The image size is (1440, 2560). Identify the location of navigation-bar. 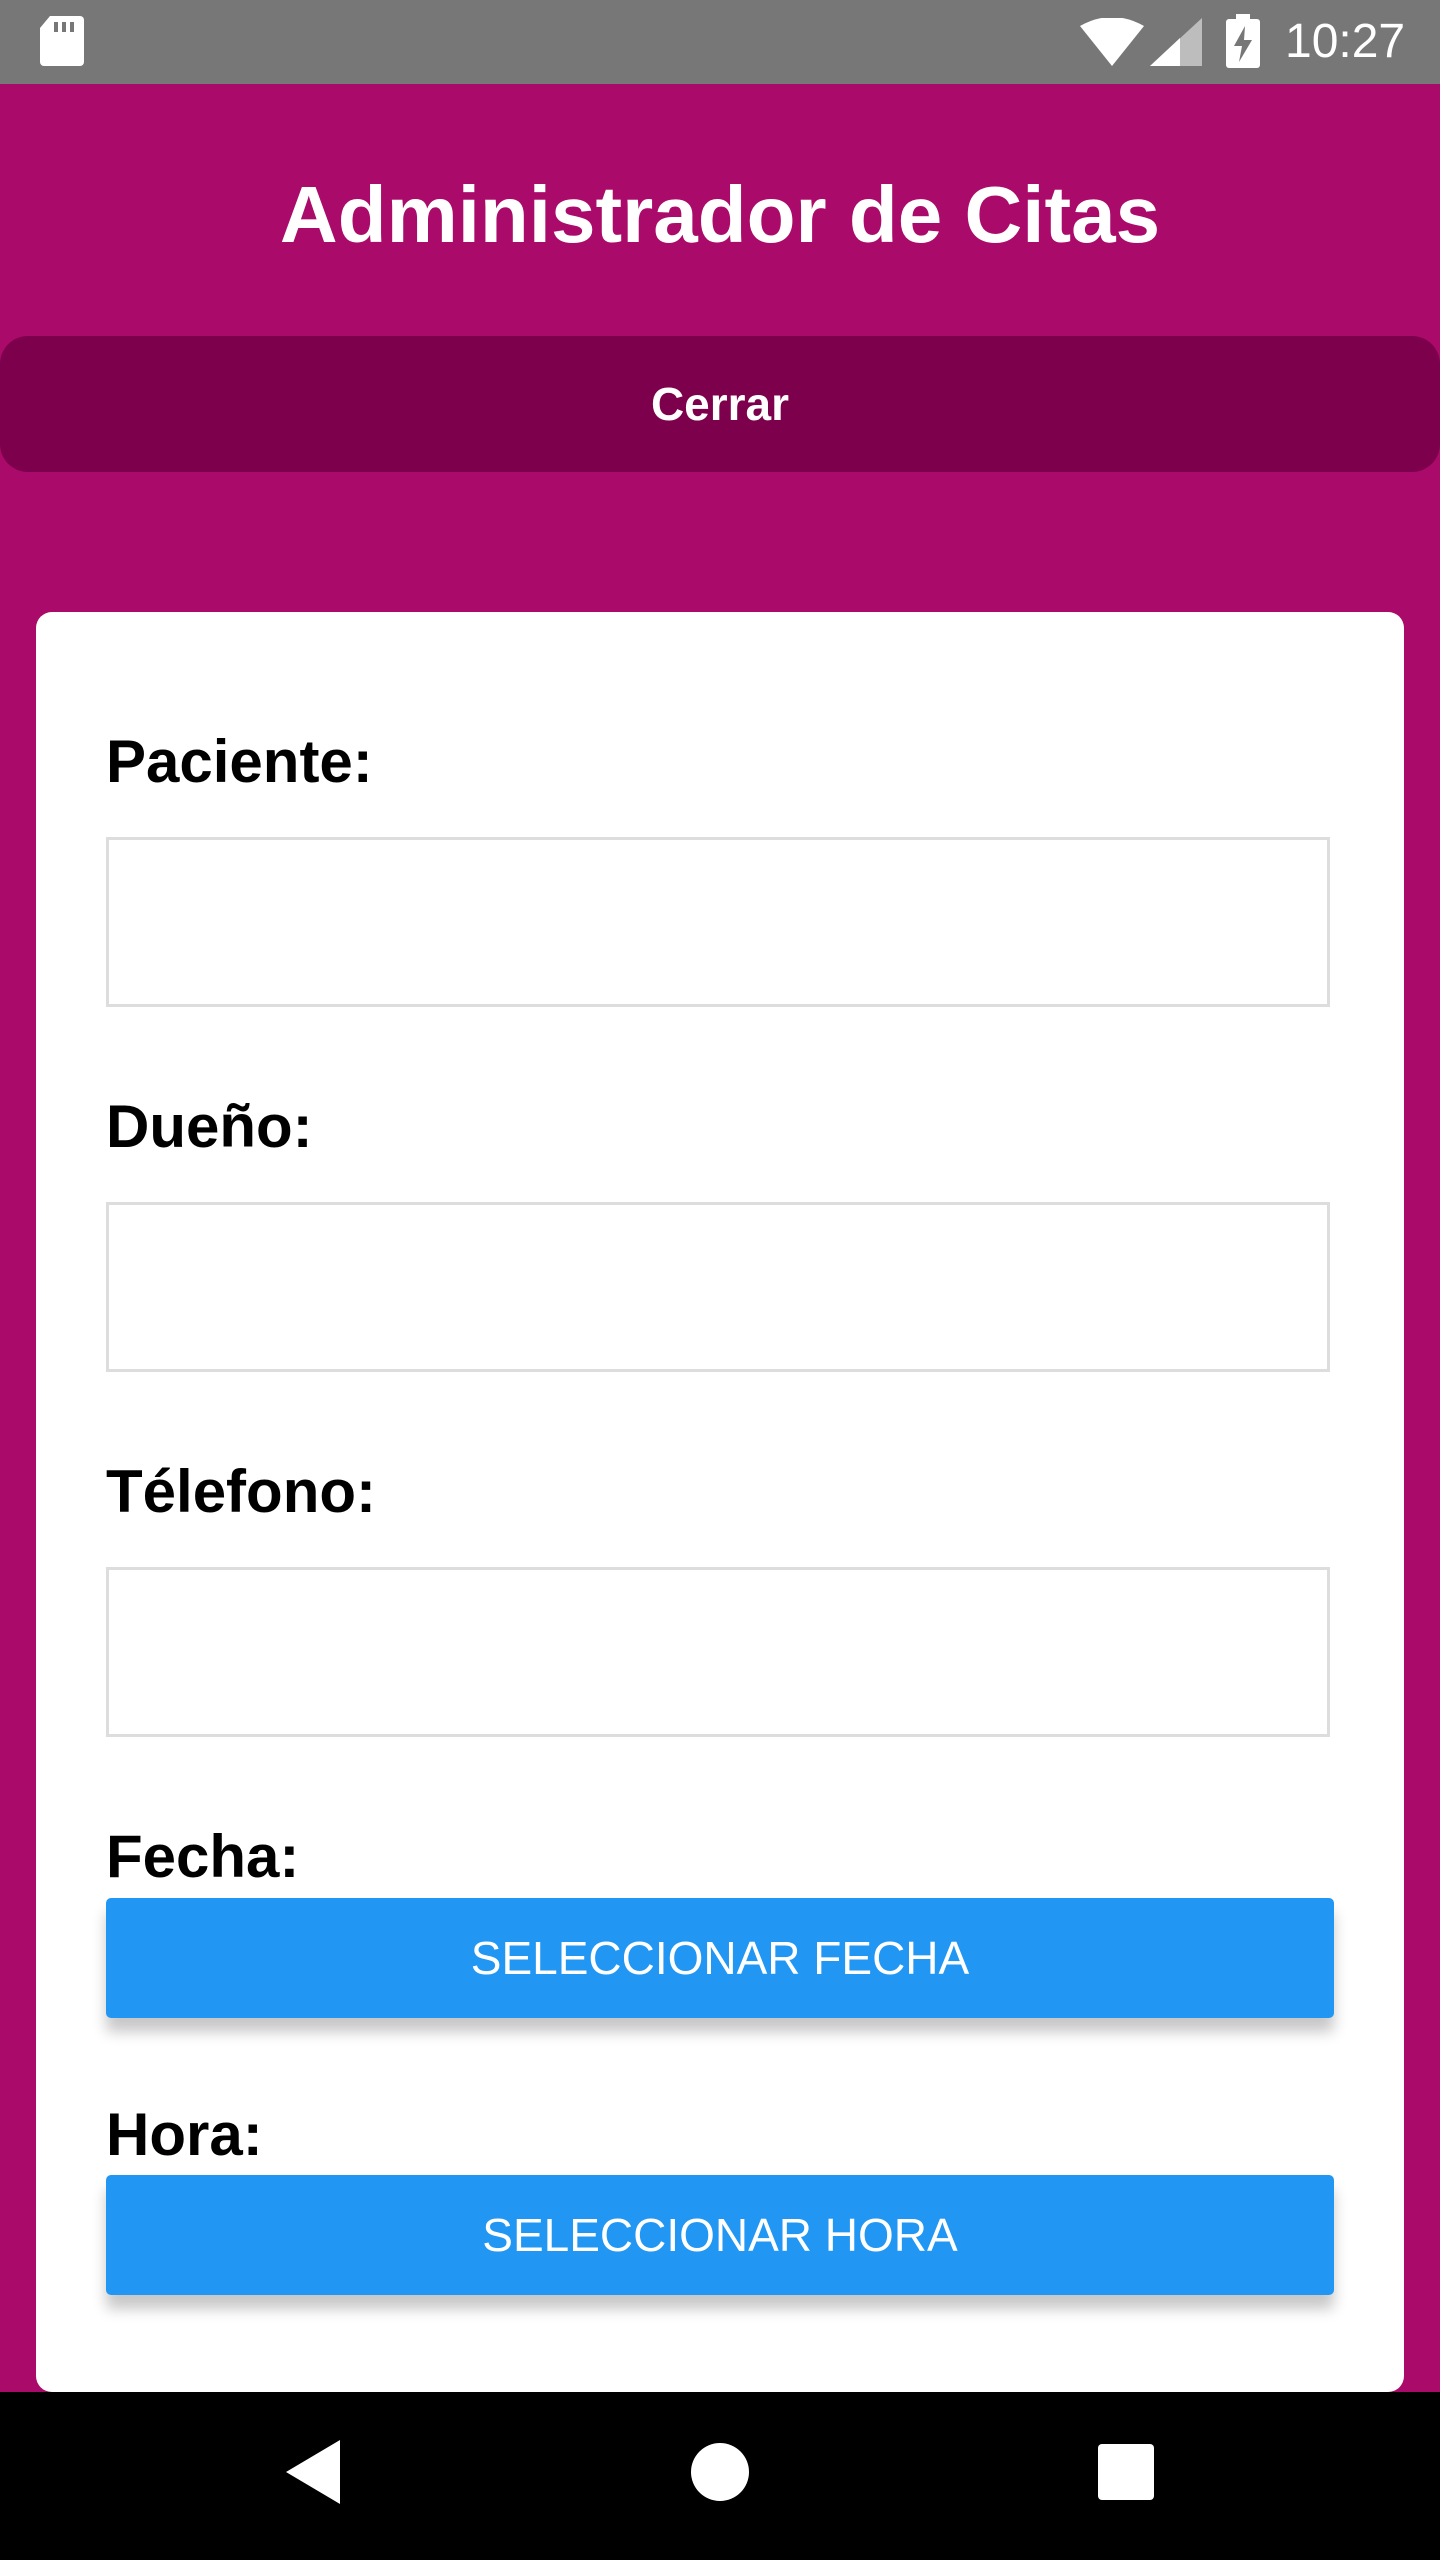
(720, 2476).